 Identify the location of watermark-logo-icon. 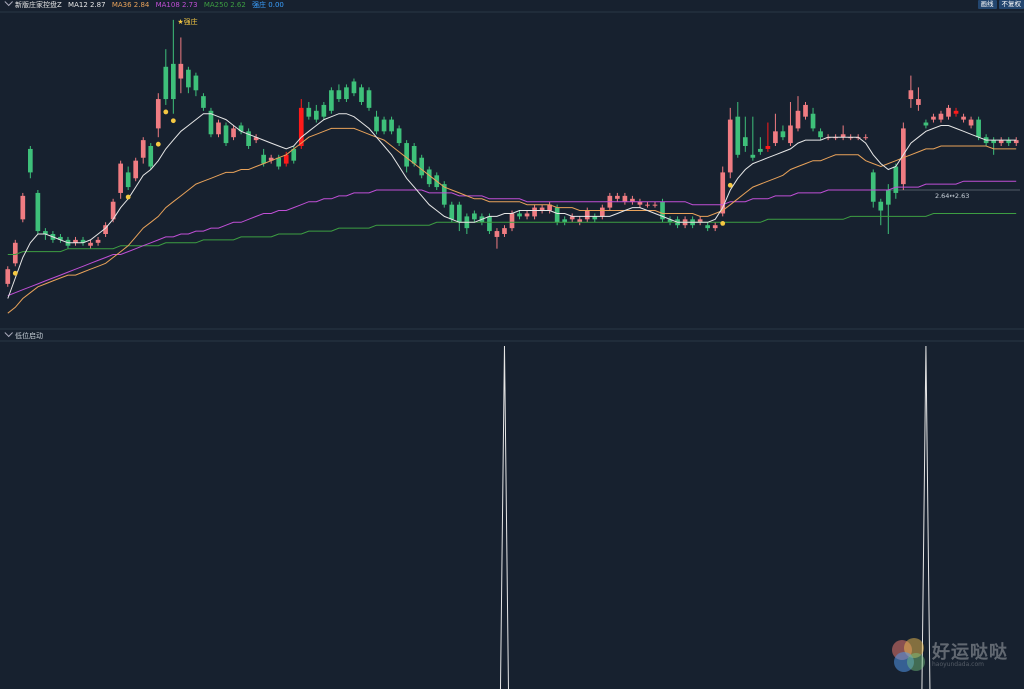
(908, 655).